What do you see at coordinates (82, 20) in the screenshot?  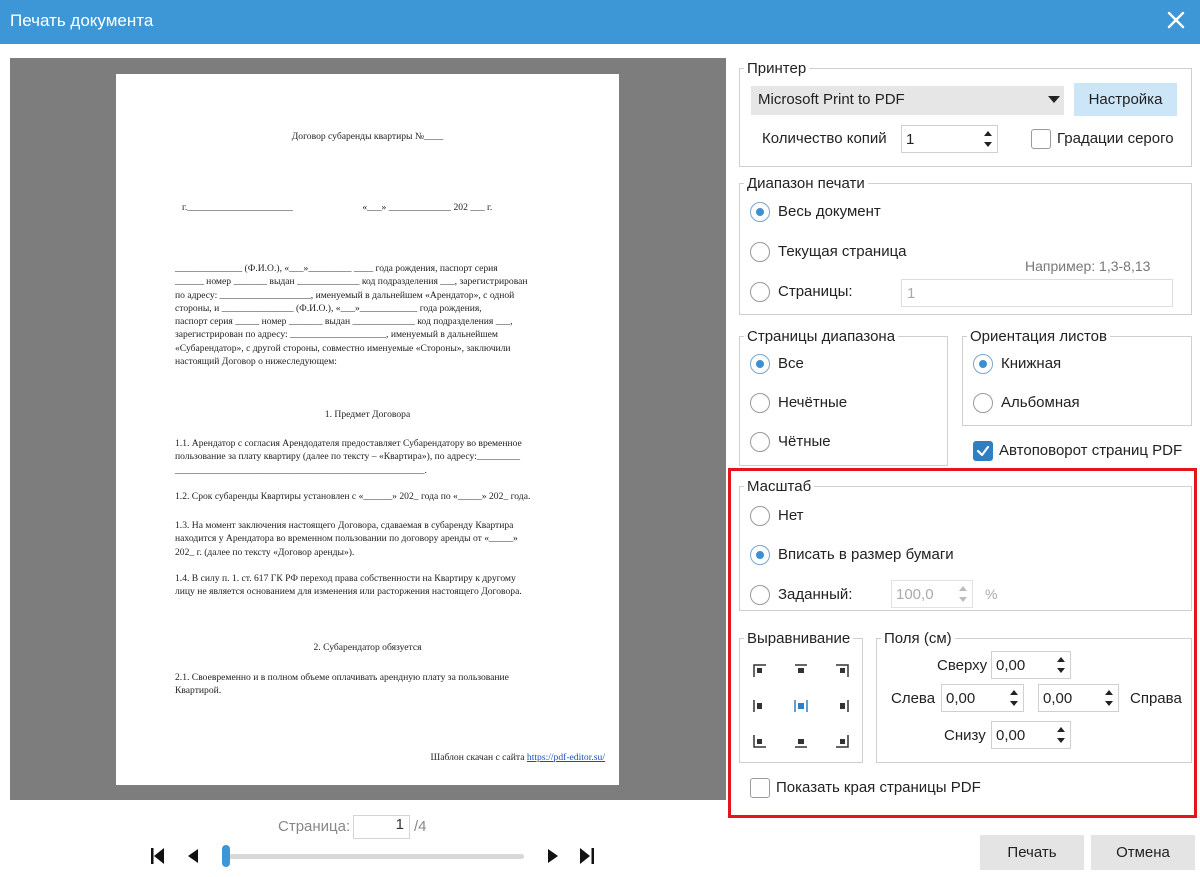 I see `window-title: Печать документа` at bounding box center [82, 20].